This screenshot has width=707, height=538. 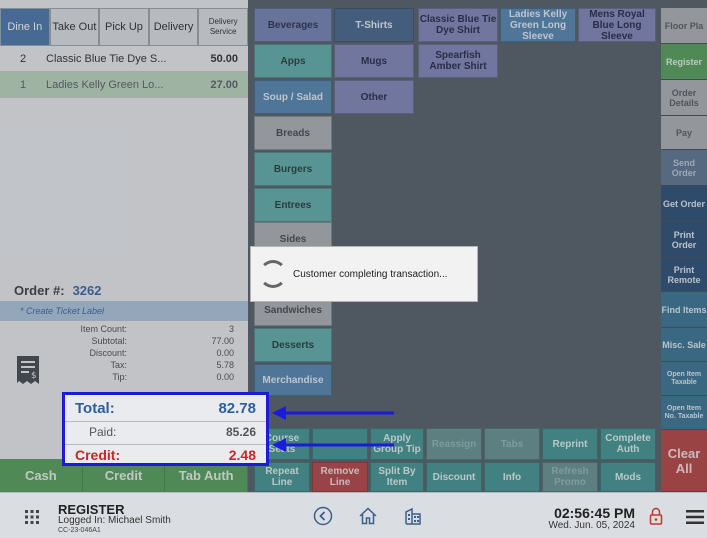 I want to click on total-label: Total:, so click(x=95, y=408).